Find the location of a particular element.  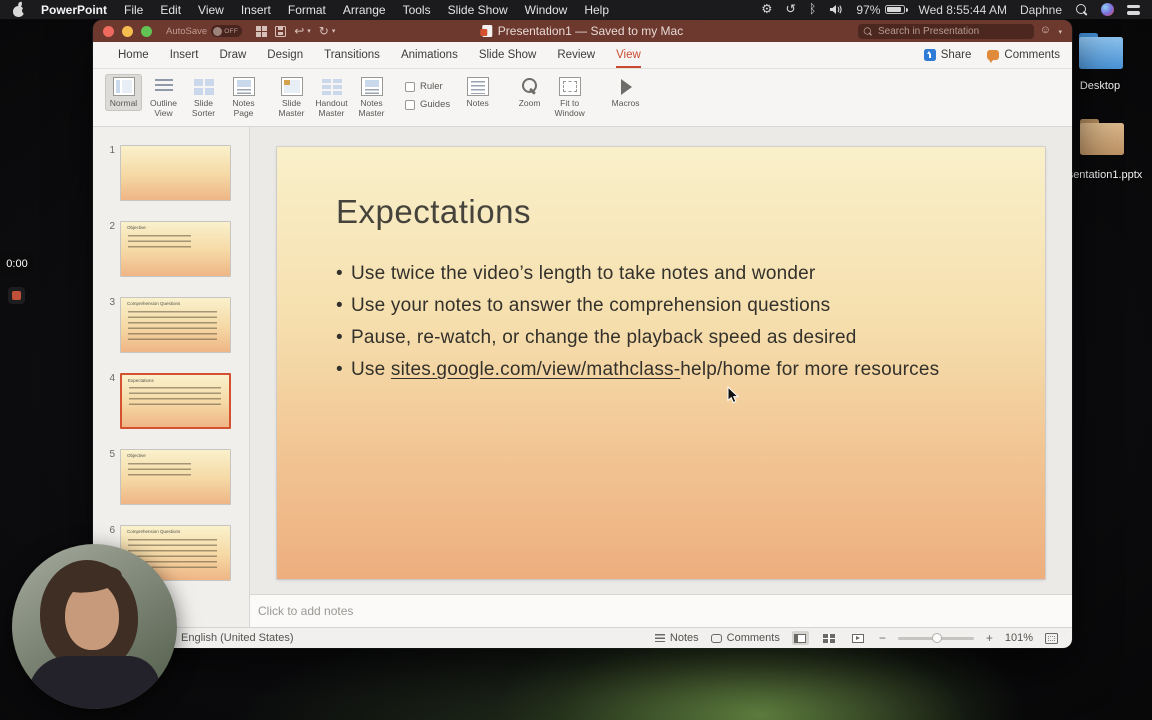

fit-slide-to-window-button is located at coordinates (1051, 638).